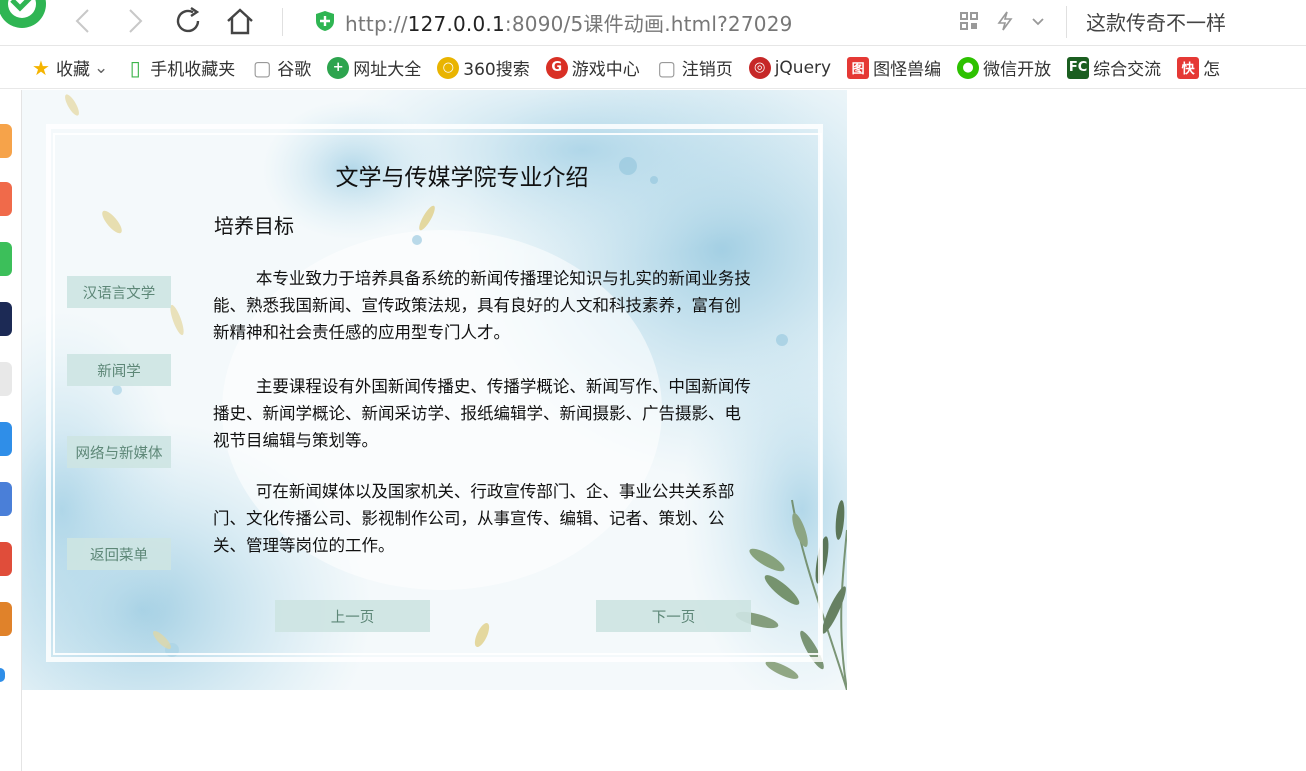 This screenshot has height=771, width=1306. I want to click on bookmark-item: + 网址大全, so click(374, 68).